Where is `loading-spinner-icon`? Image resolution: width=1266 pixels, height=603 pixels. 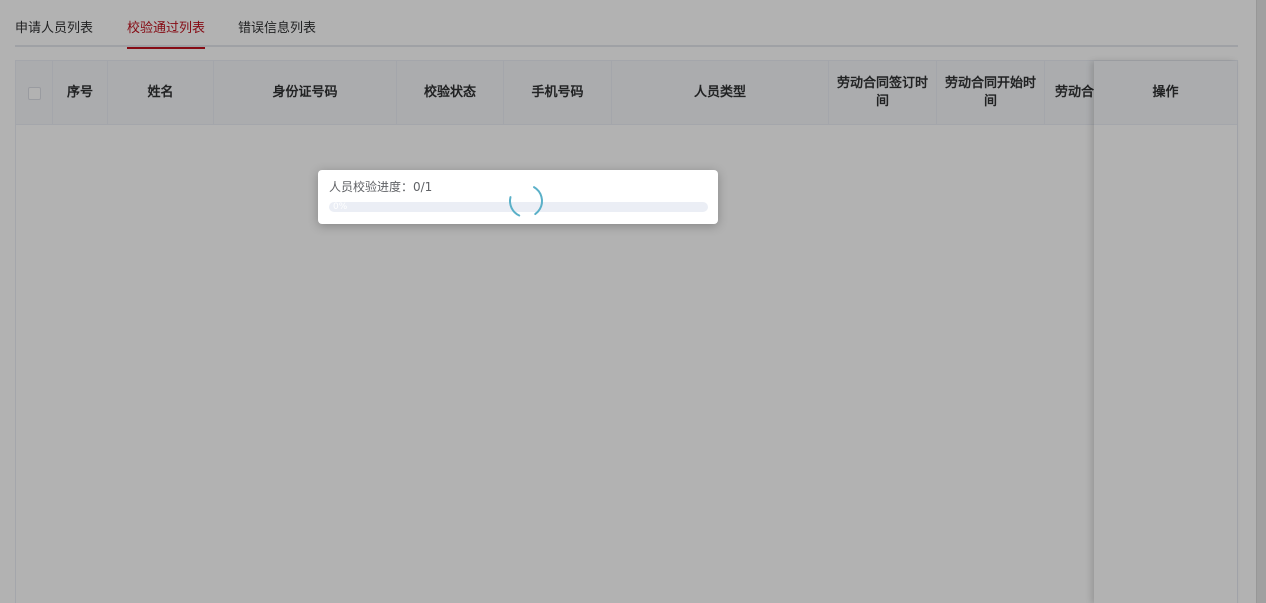
loading-spinner-icon is located at coordinates (526, 201).